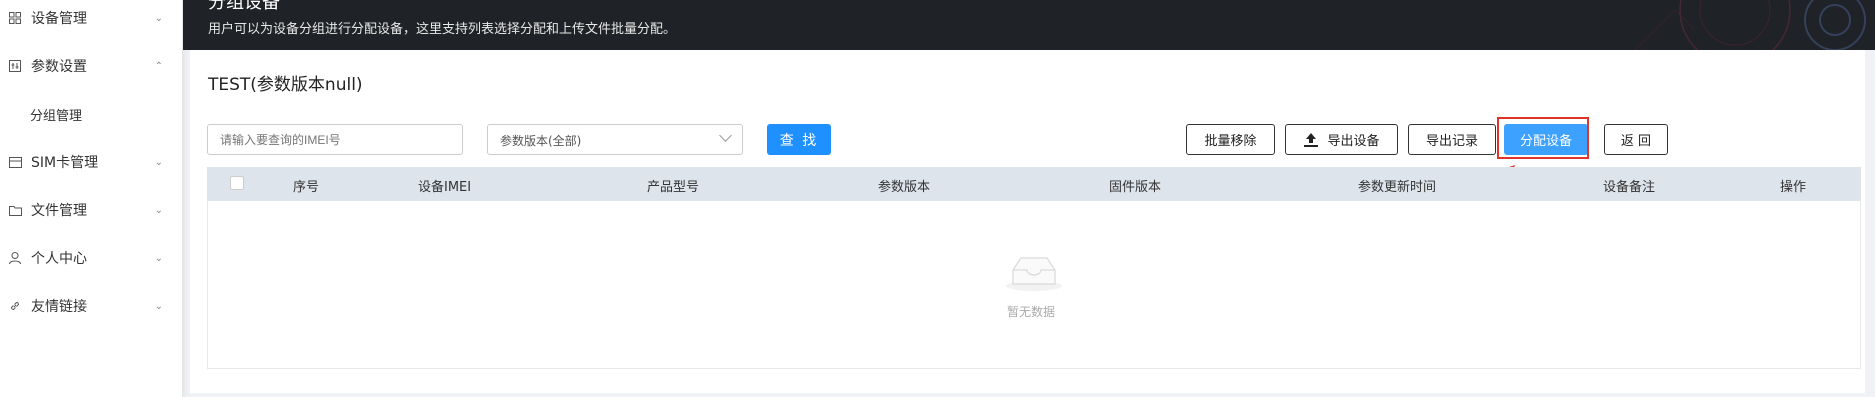  Describe the element at coordinates (158, 66) in the screenshot. I see `chevron-up-icon: ⌃` at that location.